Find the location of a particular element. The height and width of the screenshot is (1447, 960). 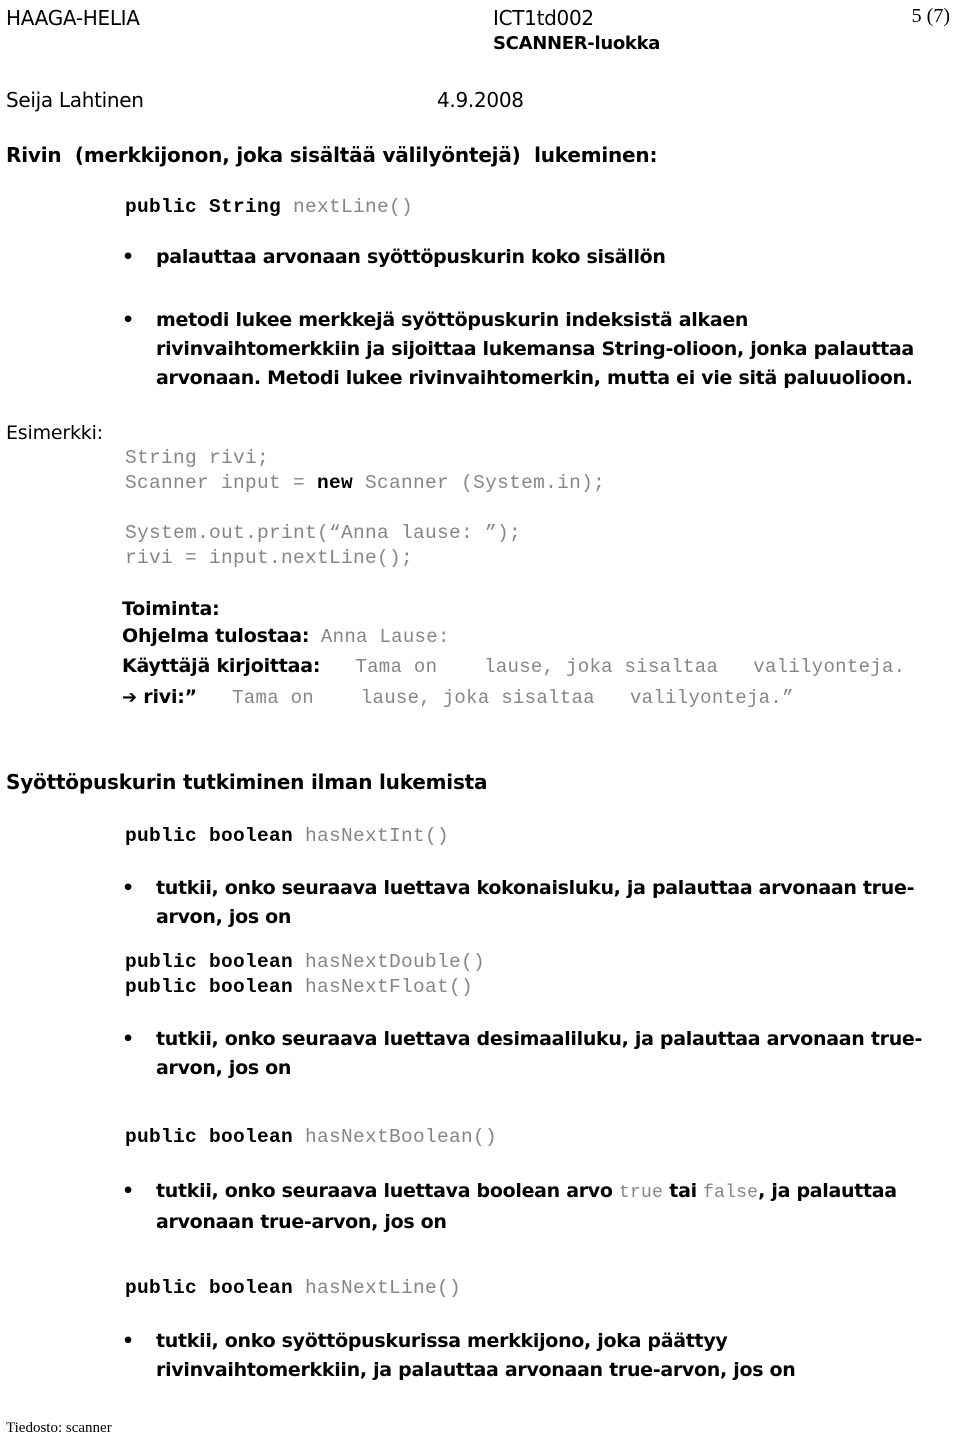

code-text: Scanner input = is located at coordinates (221, 483).